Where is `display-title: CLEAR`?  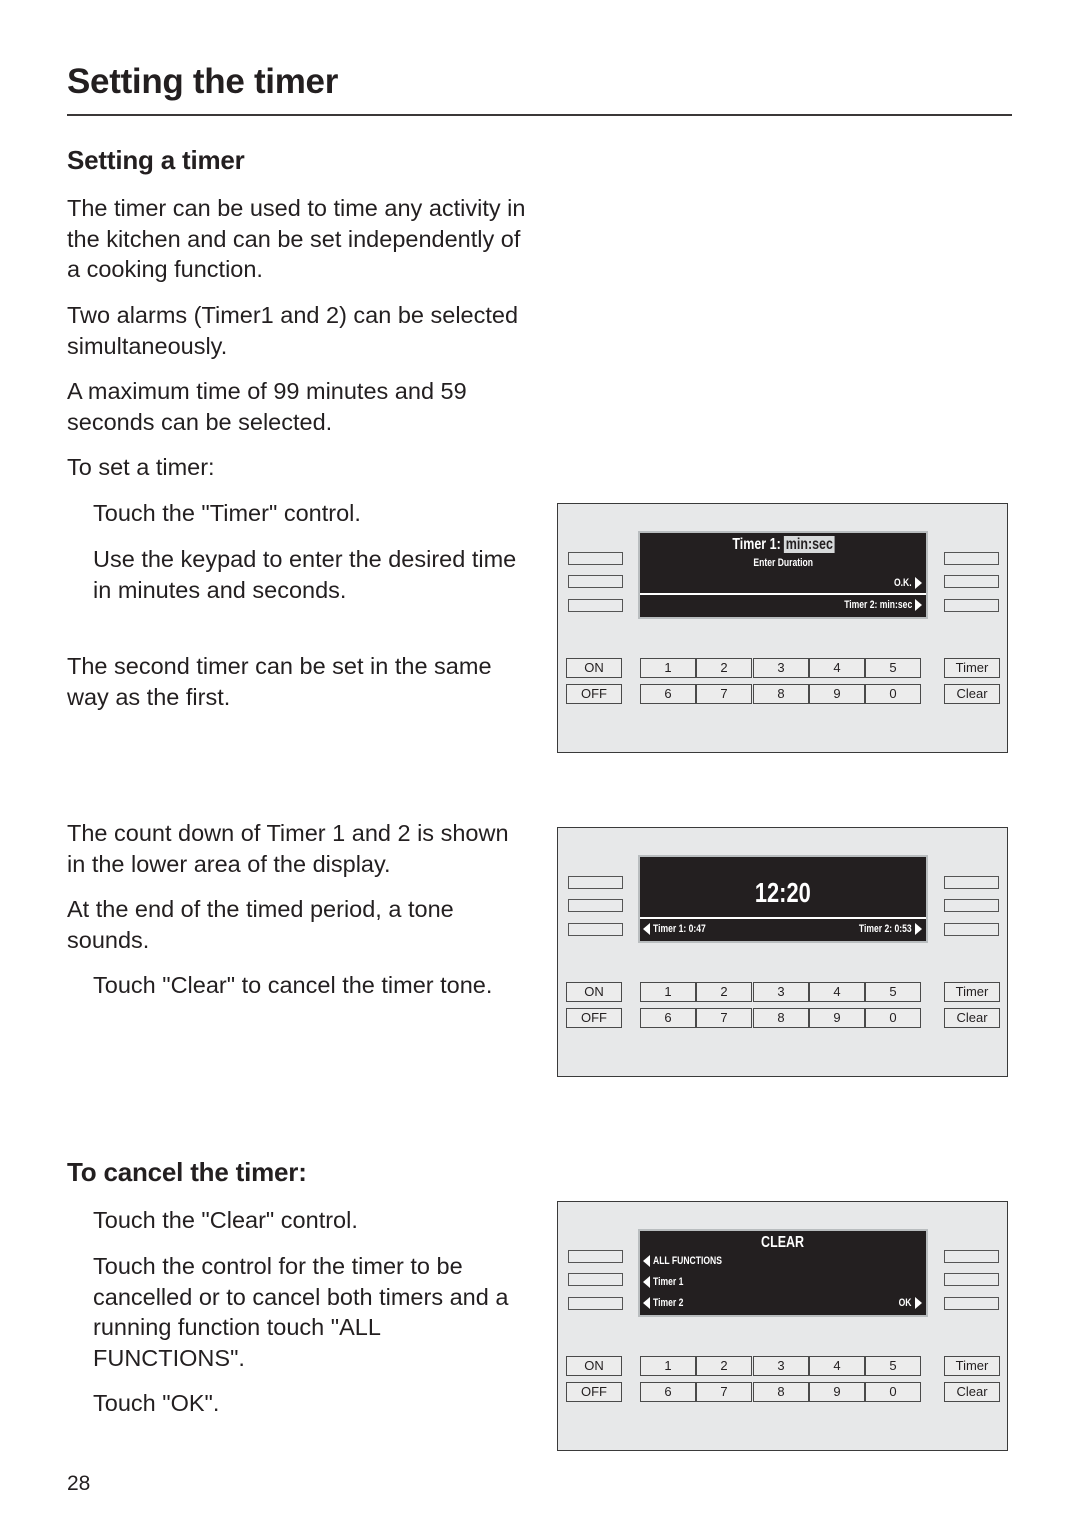 display-title: CLEAR is located at coordinates (783, 1242).